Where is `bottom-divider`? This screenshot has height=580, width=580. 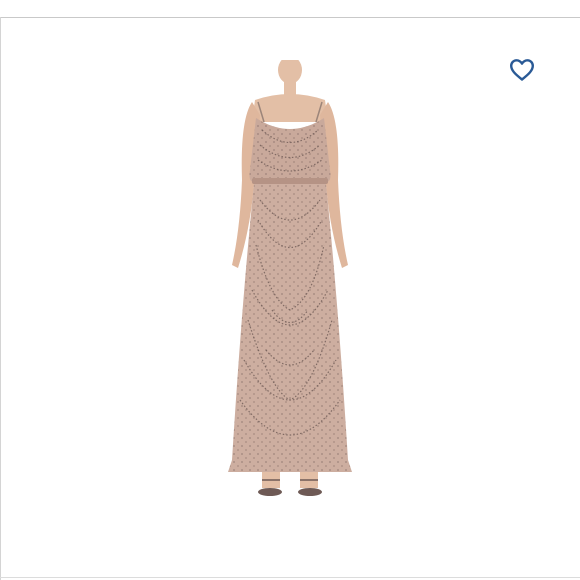
bottom-divider is located at coordinates (290, 577).